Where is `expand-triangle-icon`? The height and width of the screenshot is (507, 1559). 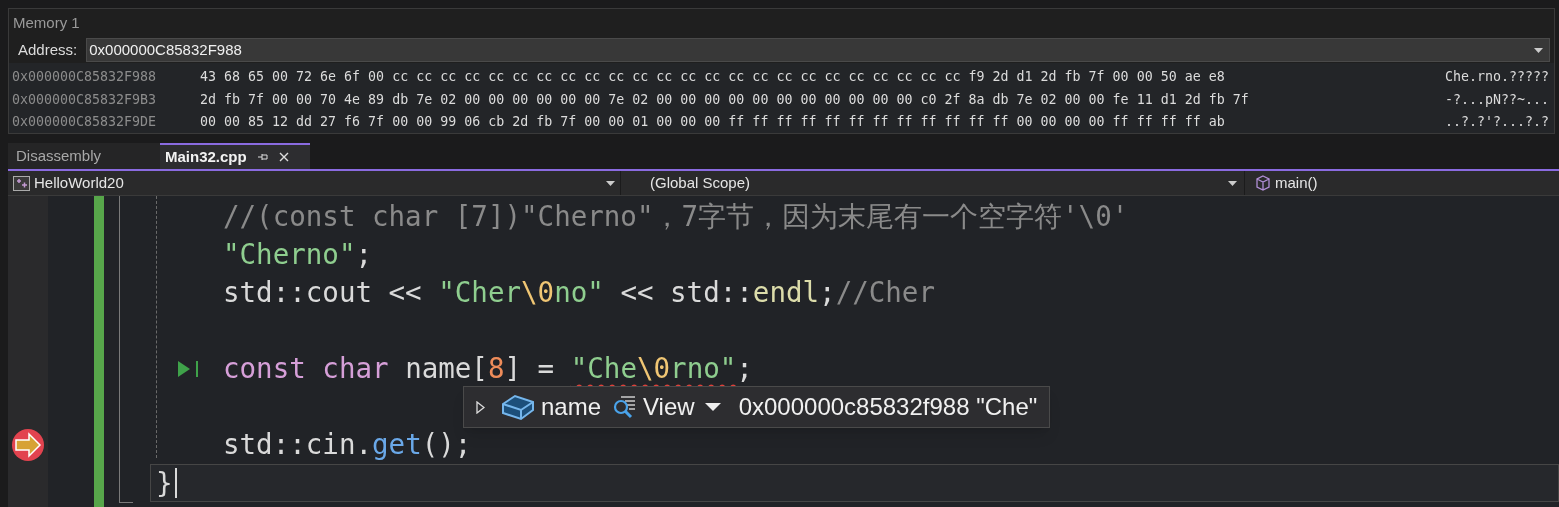
expand-triangle-icon is located at coordinates (480, 407).